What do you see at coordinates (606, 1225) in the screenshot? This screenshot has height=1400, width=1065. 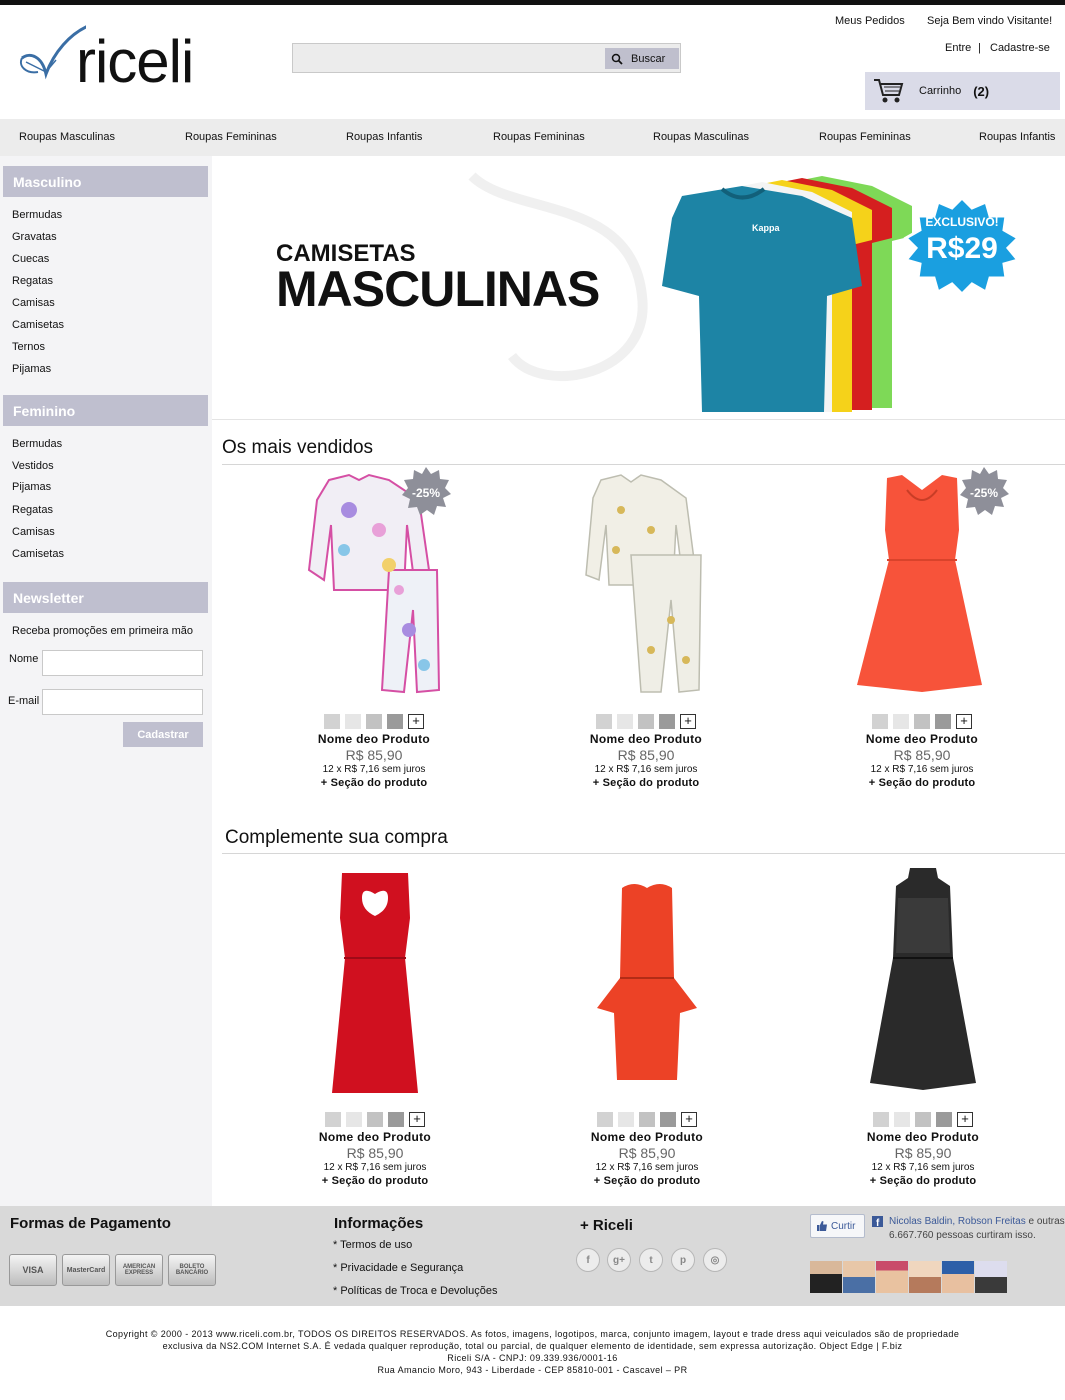 I see `riceli-social-title: + Riceli` at bounding box center [606, 1225].